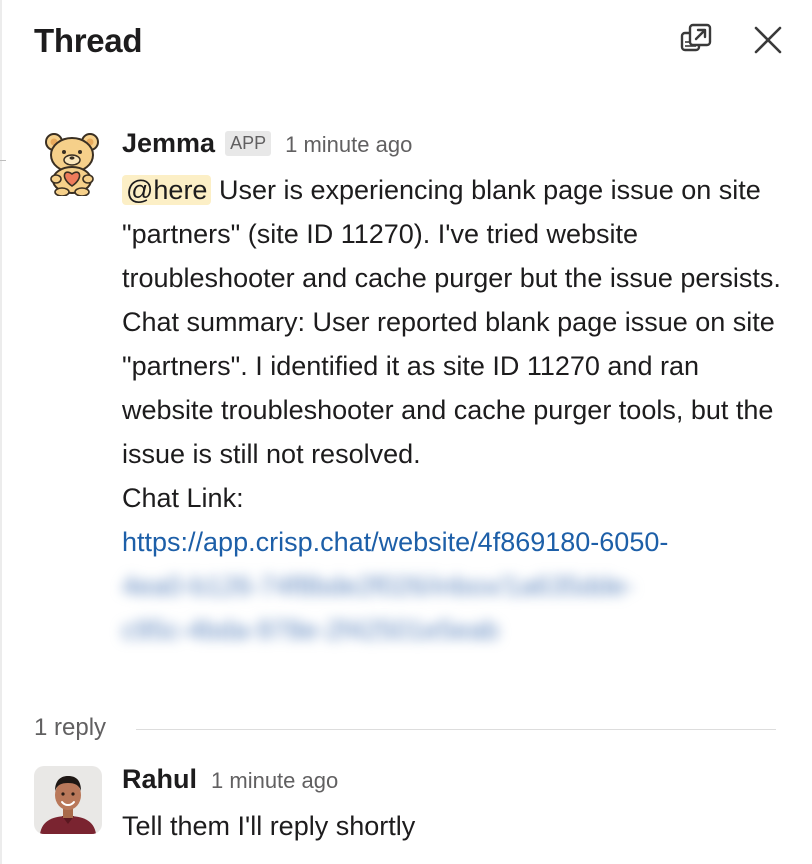  I want to click on replies-divider: 1 reply, so click(405, 729).